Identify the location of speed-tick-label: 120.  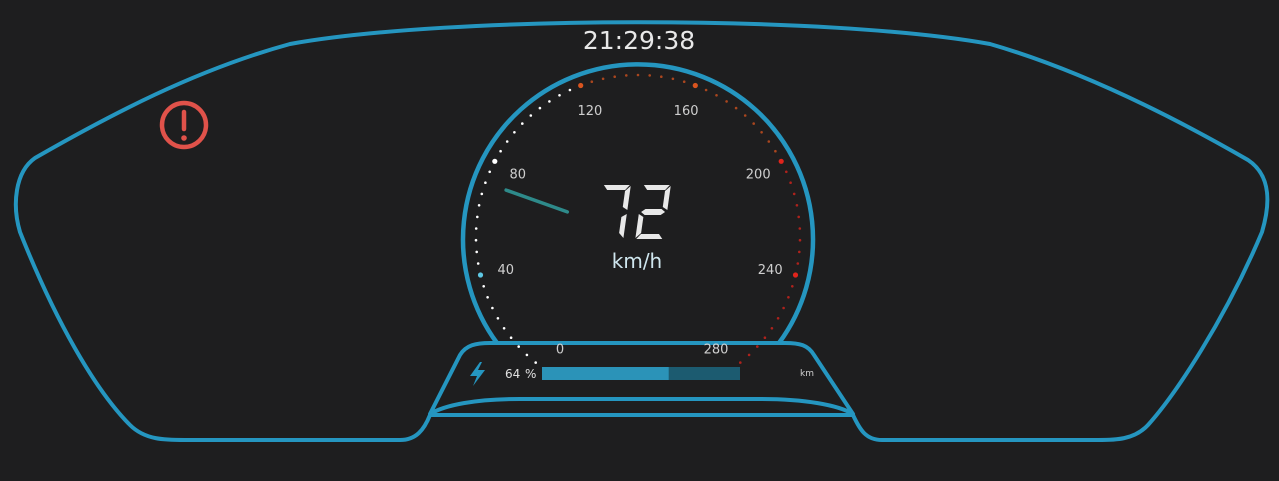
(589, 111).